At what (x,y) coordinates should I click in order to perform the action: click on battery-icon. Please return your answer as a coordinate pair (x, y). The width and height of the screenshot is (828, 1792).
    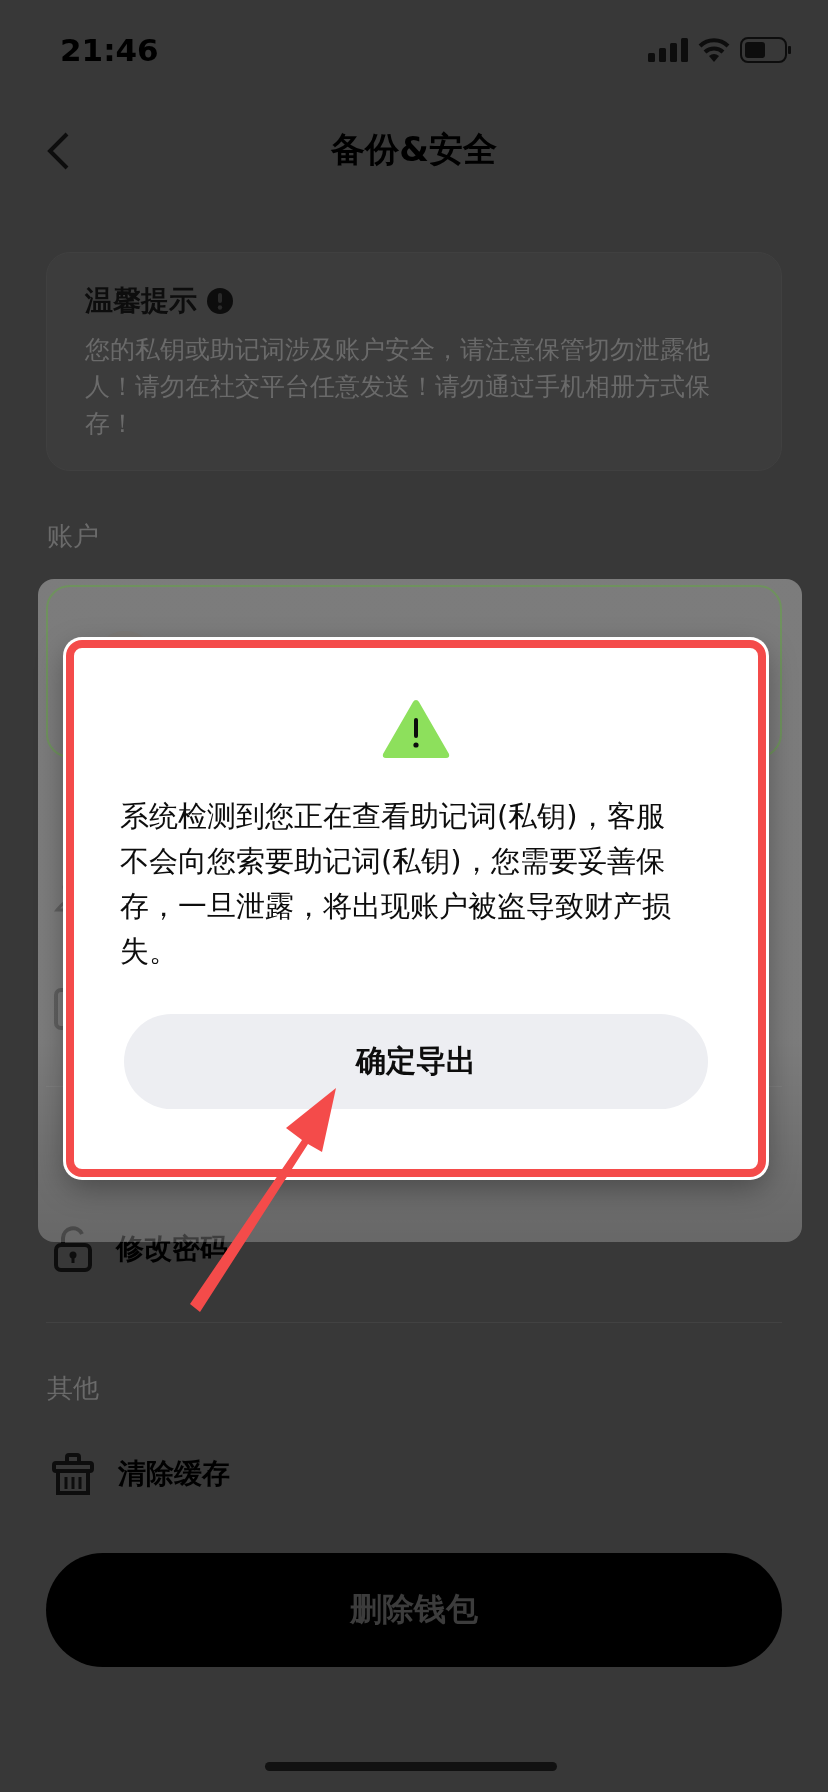
    Looking at the image, I should click on (766, 50).